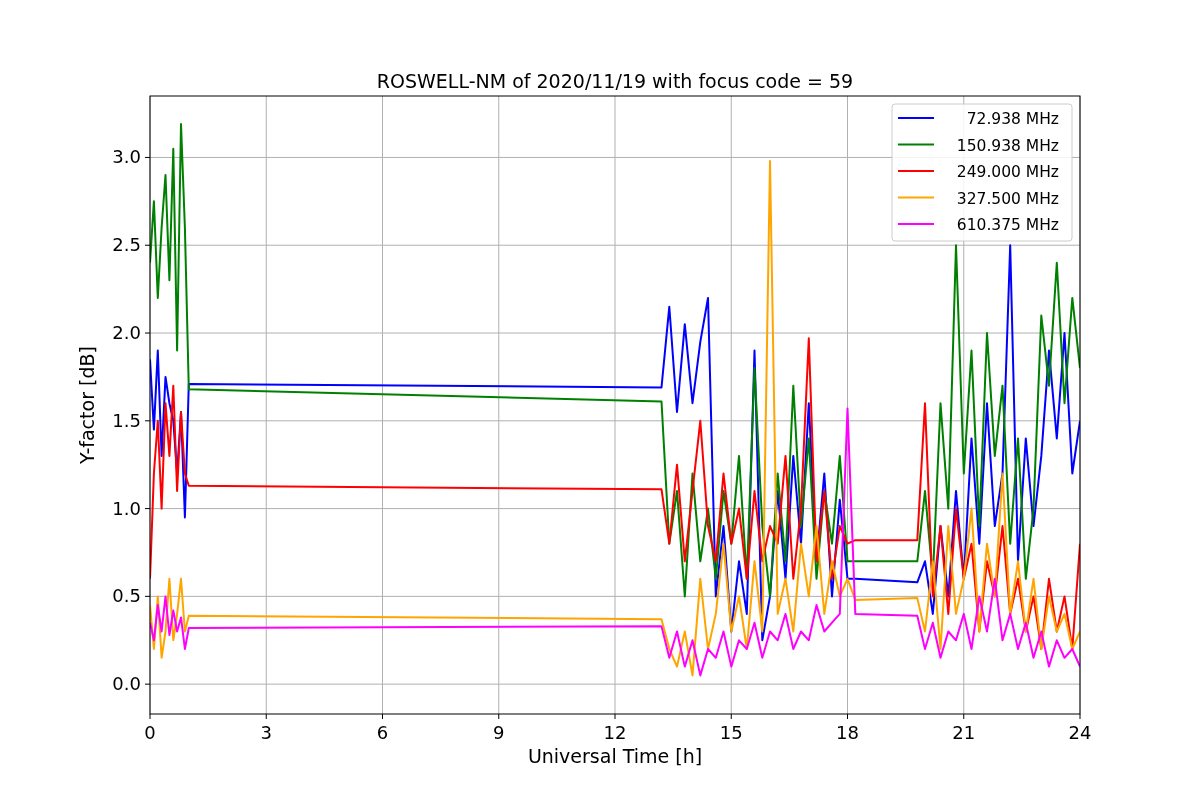 The width and height of the screenshot is (1200, 800). What do you see at coordinates (266, 732) in the screenshot?
I see `tick-label: 3` at bounding box center [266, 732].